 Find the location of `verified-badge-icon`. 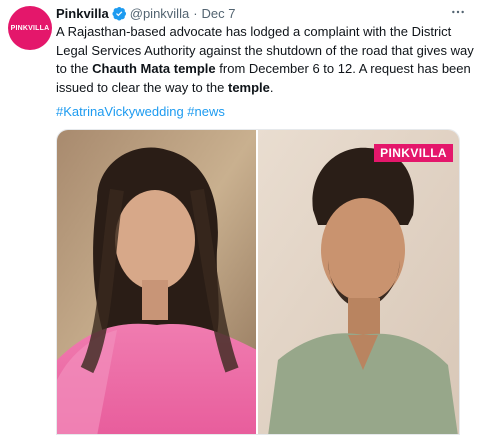

verified-badge-icon is located at coordinates (119, 13).